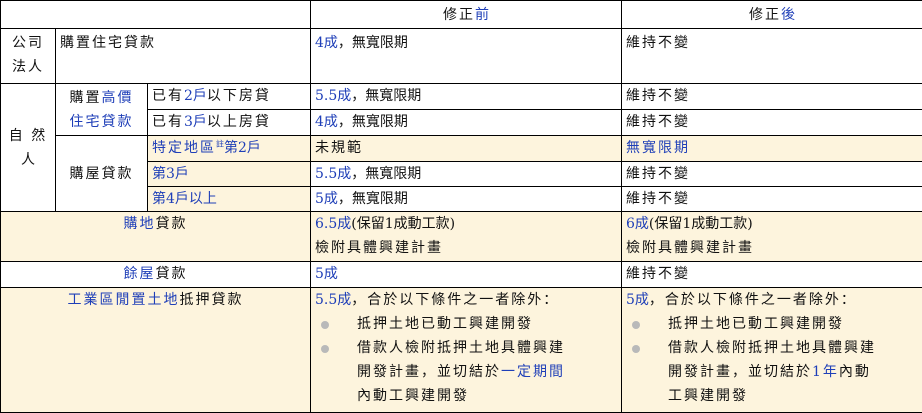 The image size is (922, 413). What do you see at coordinates (466, 15) in the screenshot?
I see `header-before: 修正前` at bounding box center [466, 15].